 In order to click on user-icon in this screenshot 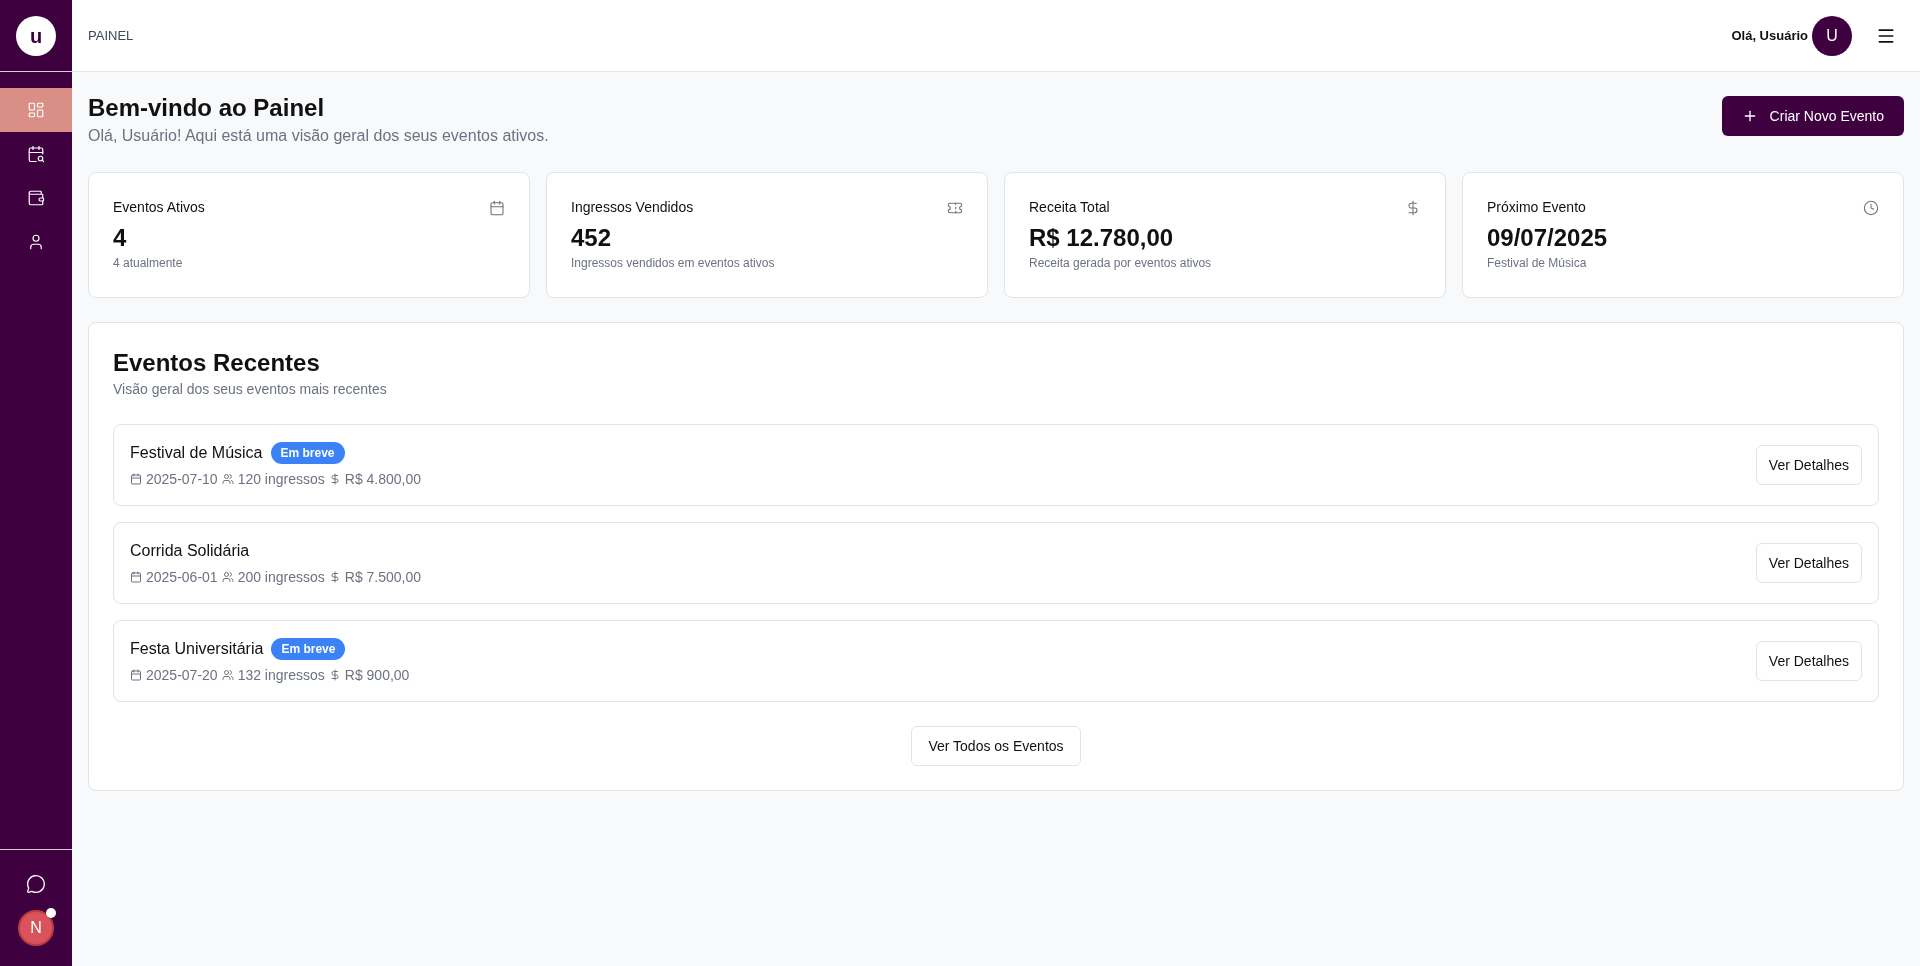, I will do `click(36, 242)`.